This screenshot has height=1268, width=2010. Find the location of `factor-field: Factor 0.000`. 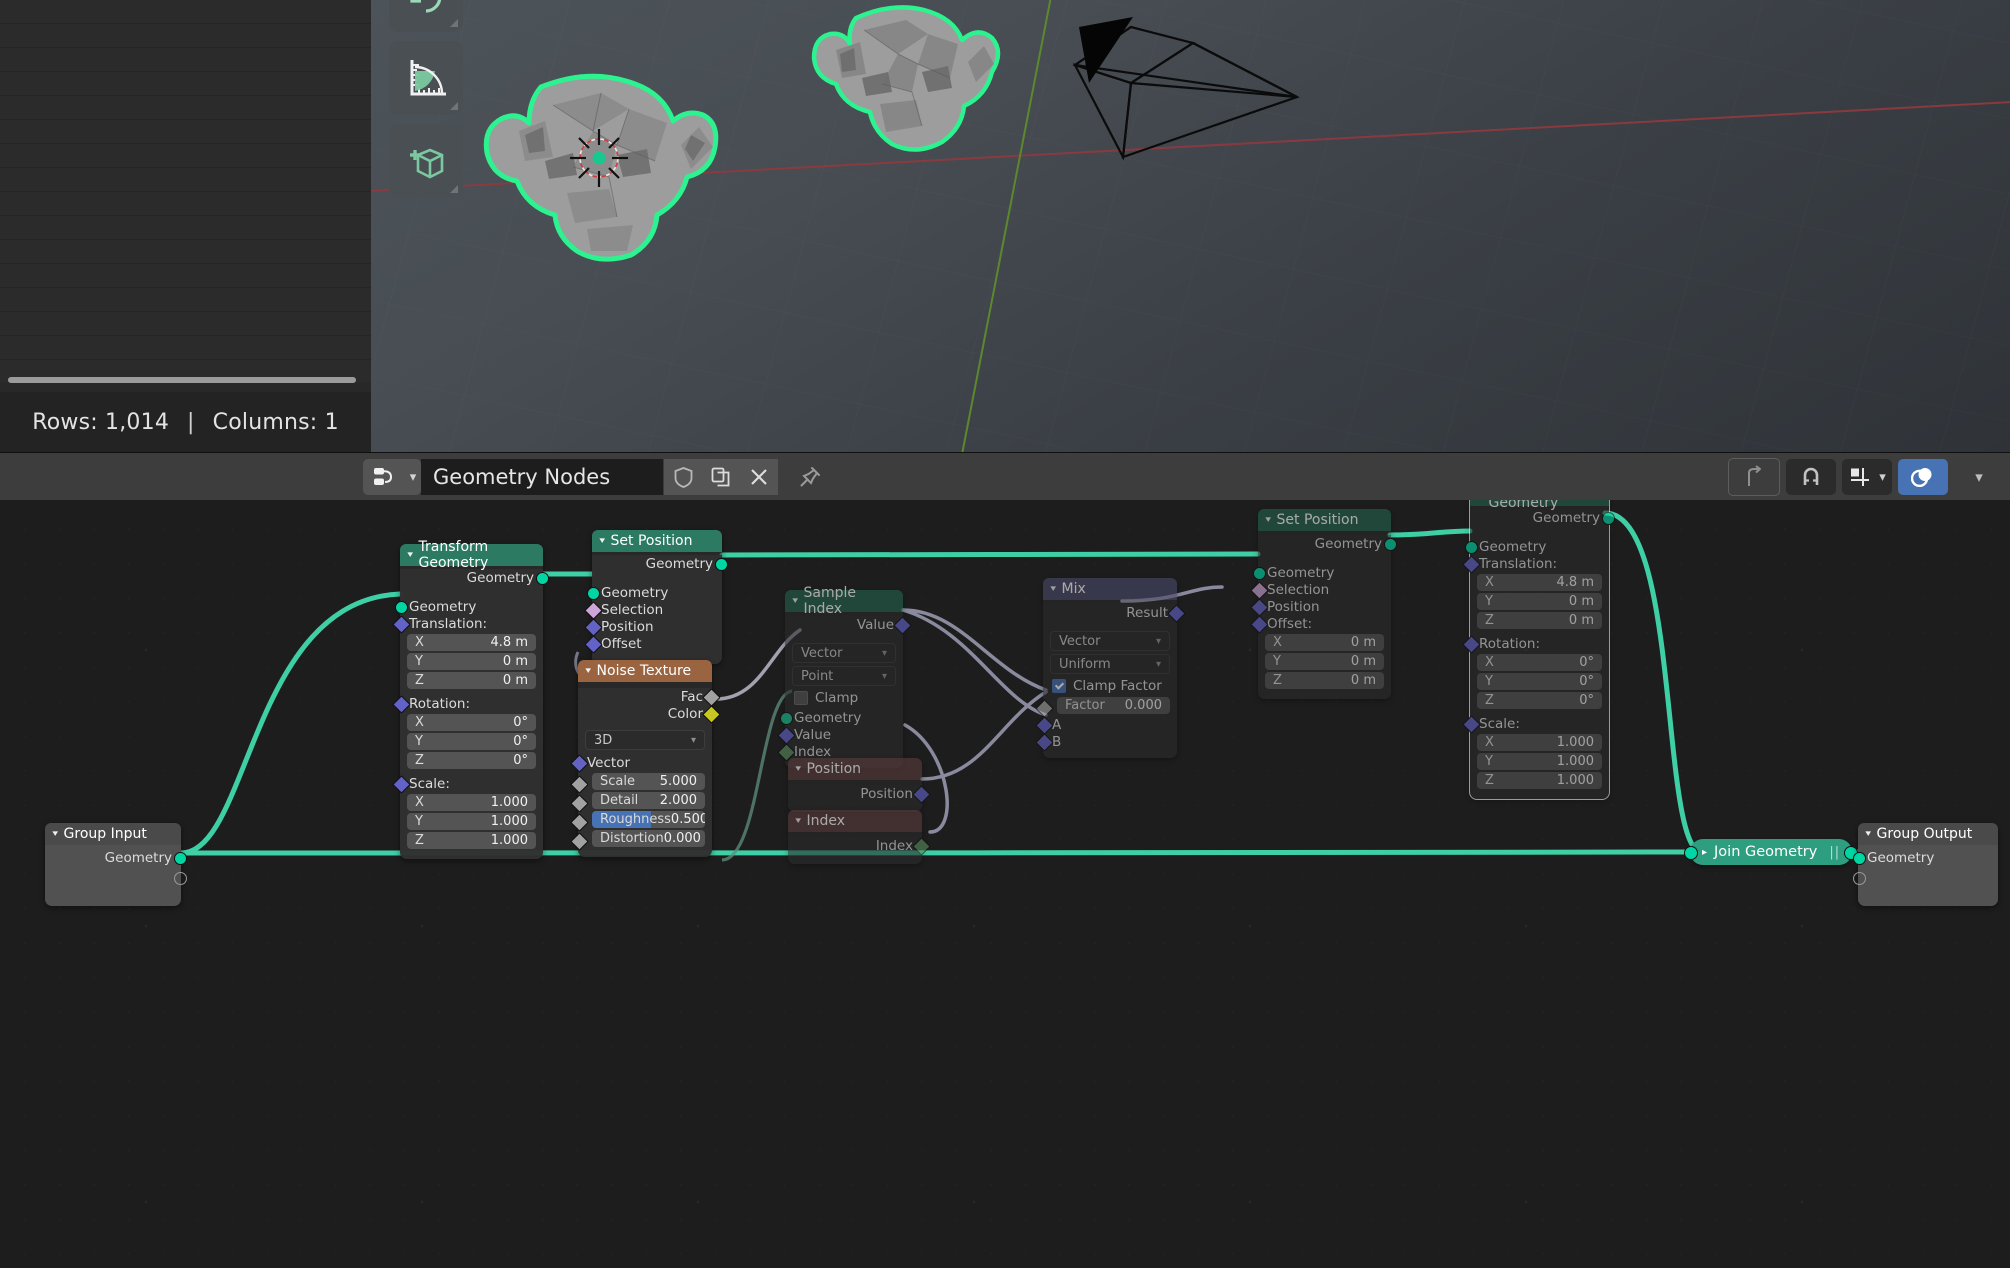

factor-field: Factor 0.000 is located at coordinates (1113, 705).